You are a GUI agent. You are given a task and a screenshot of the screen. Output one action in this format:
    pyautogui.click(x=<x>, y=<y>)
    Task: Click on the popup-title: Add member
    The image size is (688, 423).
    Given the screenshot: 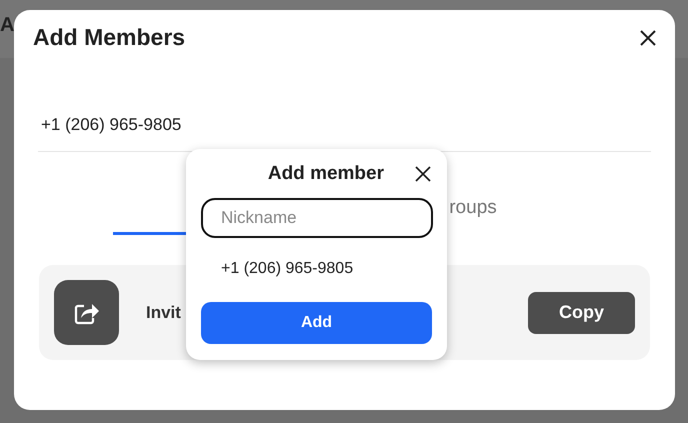 What is the action you would take?
    pyautogui.click(x=326, y=174)
    